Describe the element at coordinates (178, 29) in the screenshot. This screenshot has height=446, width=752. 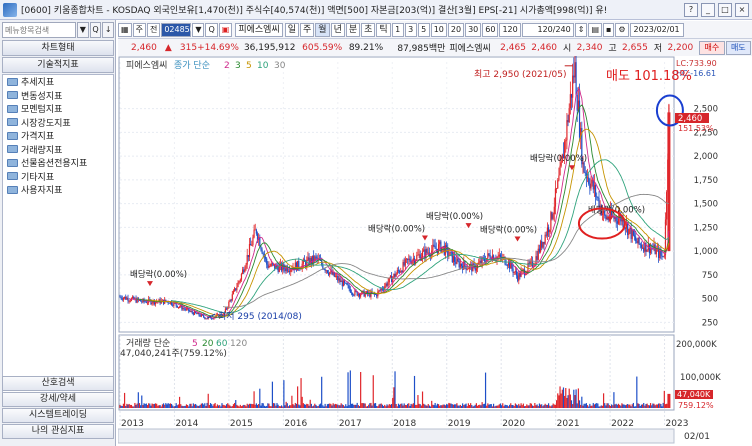
I see `stock-code-input: 024850` at that location.